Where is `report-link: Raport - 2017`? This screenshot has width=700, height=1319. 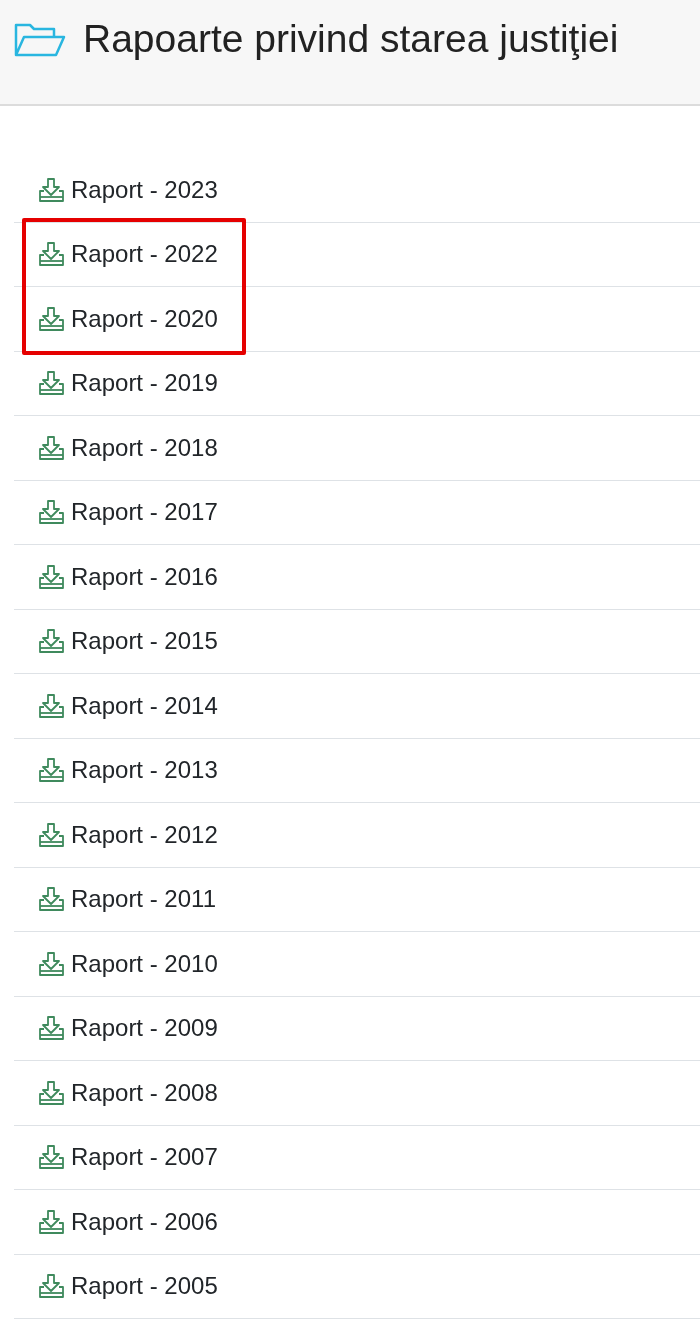 report-link: Raport - 2017 is located at coordinates (144, 512).